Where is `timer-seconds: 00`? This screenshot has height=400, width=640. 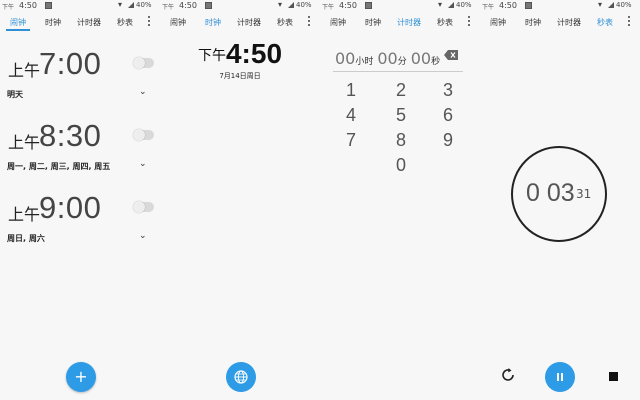
timer-seconds: 00 is located at coordinates (421, 58).